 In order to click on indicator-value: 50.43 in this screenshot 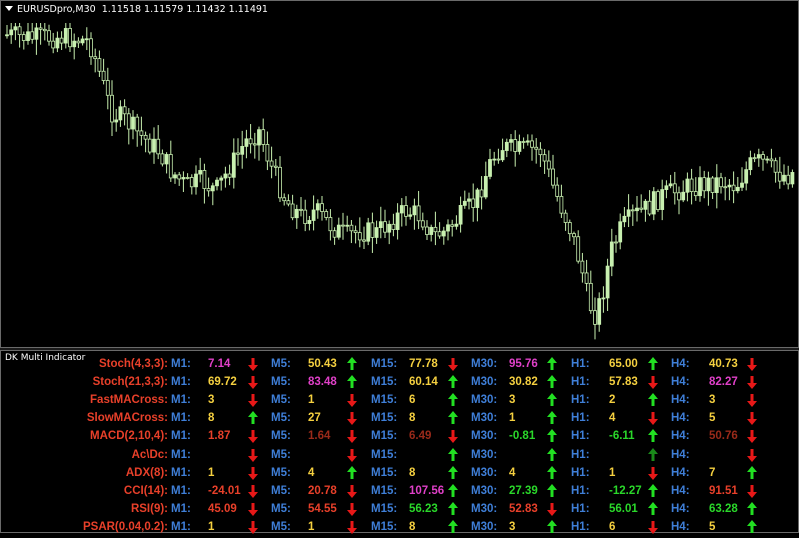, I will do `click(322, 364)`.